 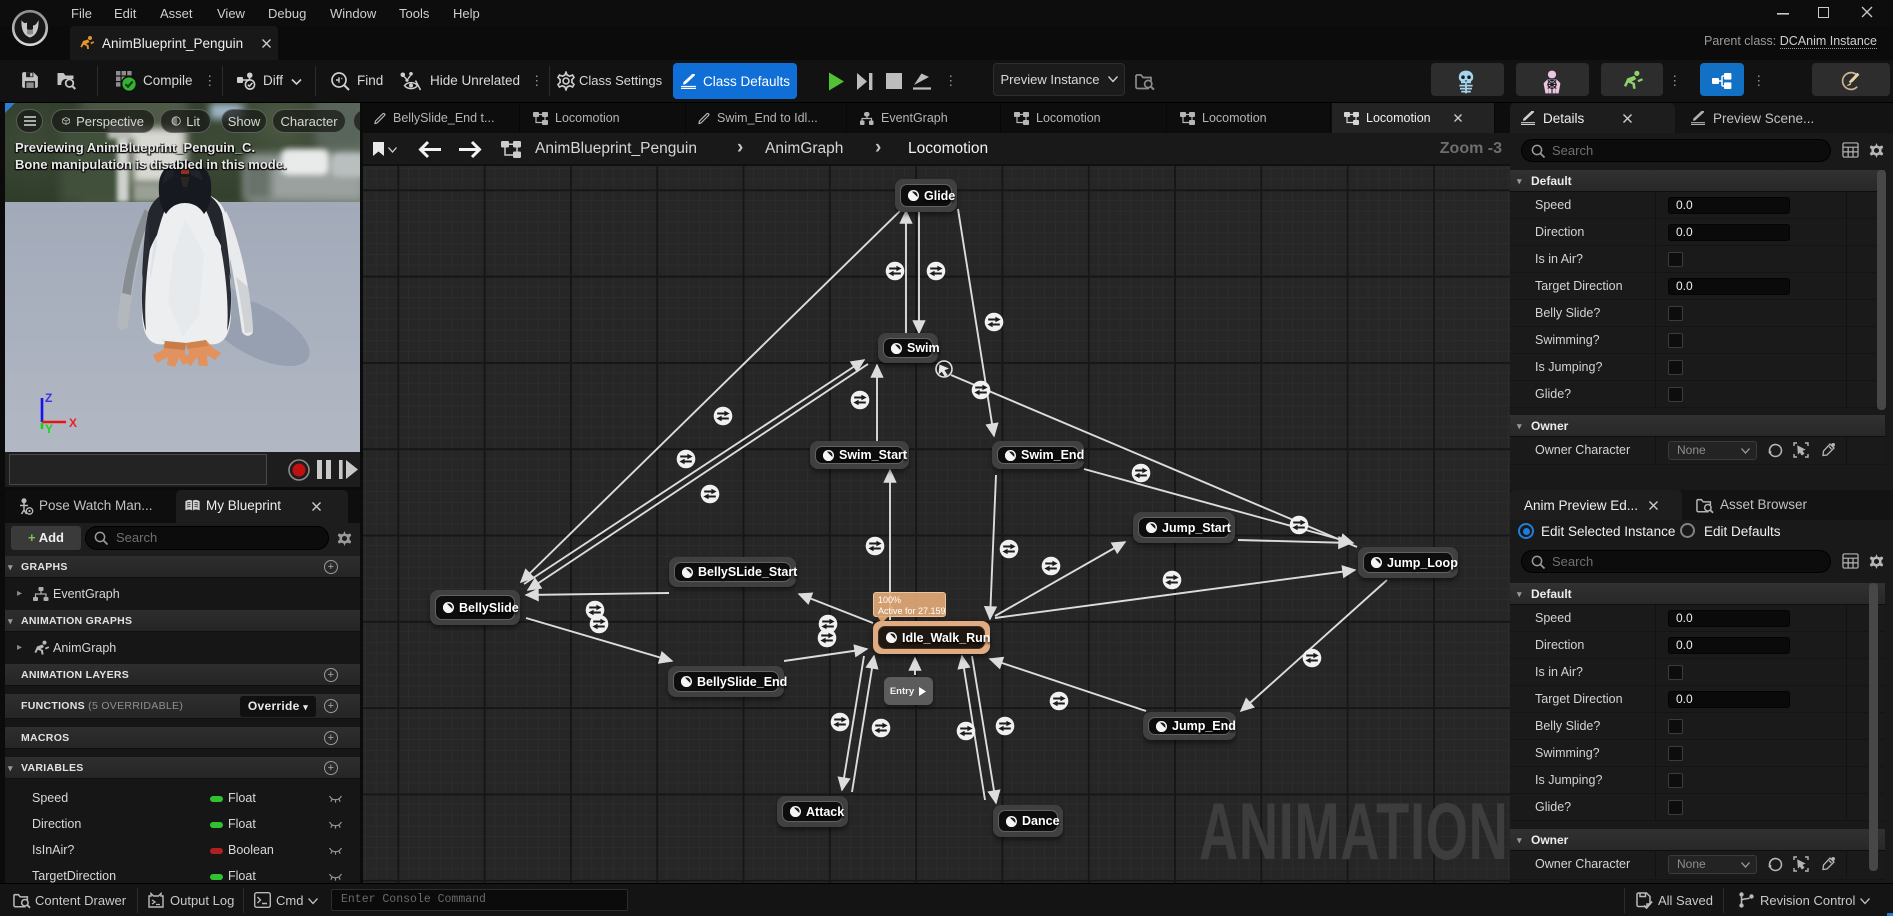 What do you see at coordinates (48, 398) in the screenshot?
I see `svg-text: Z` at bounding box center [48, 398].